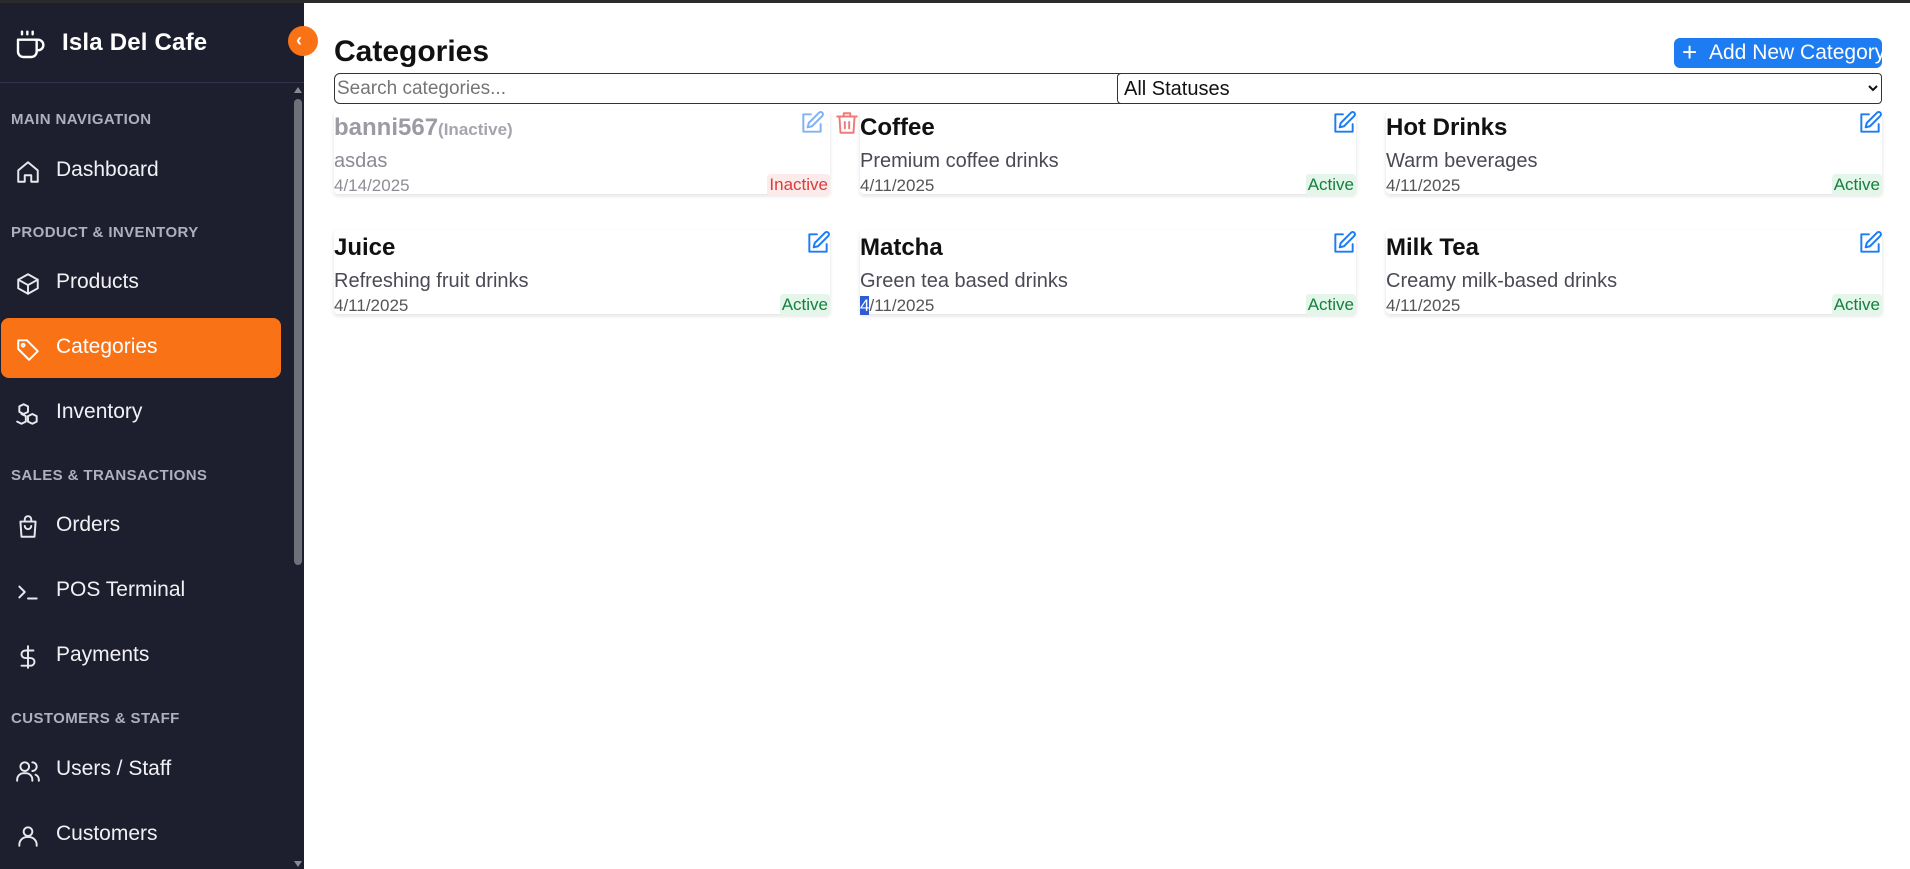 The image size is (1910, 869). Describe the element at coordinates (81, 119) in the screenshot. I see `section-main-navigation: MAIN NAVIGATION` at that location.